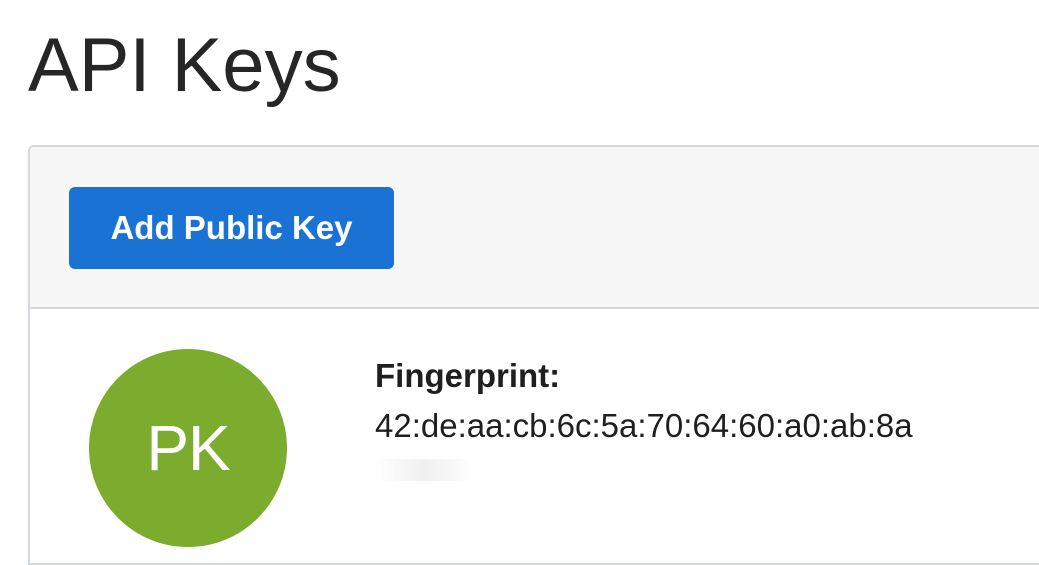 The height and width of the screenshot is (565, 1039). What do you see at coordinates (644, 425) in the screenshot?
I see `fingerprint-value: 42:de:aa:cb:6c:5a:70:64:60:a0:ab:8a` at bounding box center [644, 425].